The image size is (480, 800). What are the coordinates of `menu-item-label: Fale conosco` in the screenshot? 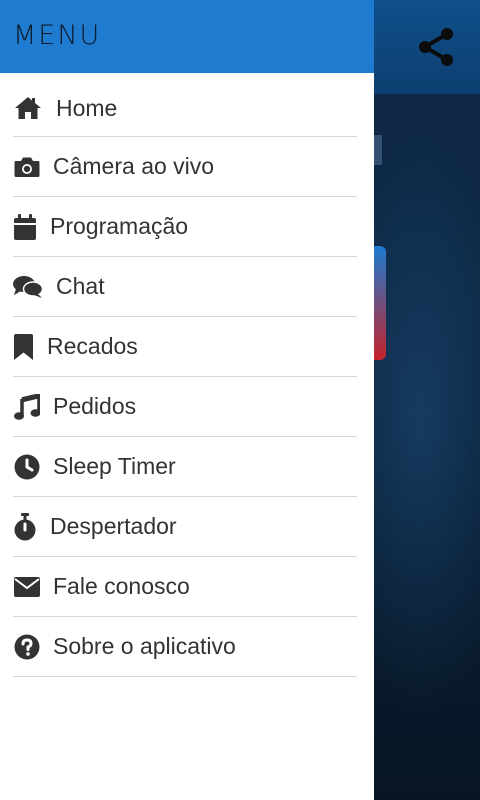 It's located at (121, 586).